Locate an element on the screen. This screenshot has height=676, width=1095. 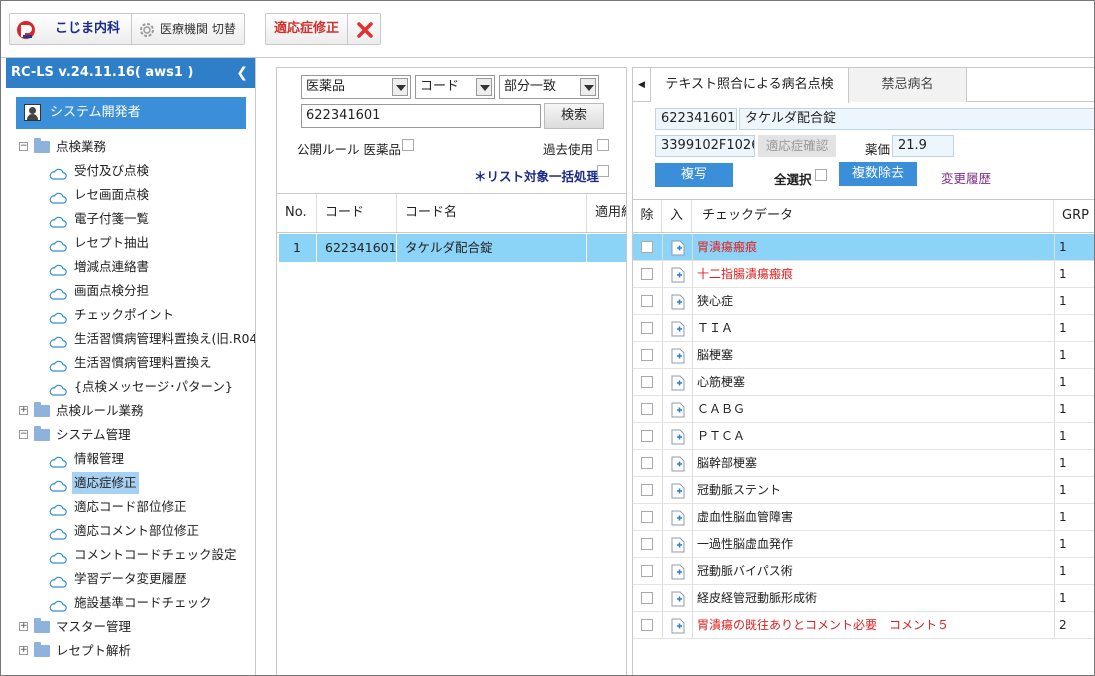
col-remove: 除 is located at coordinates (647, 216).